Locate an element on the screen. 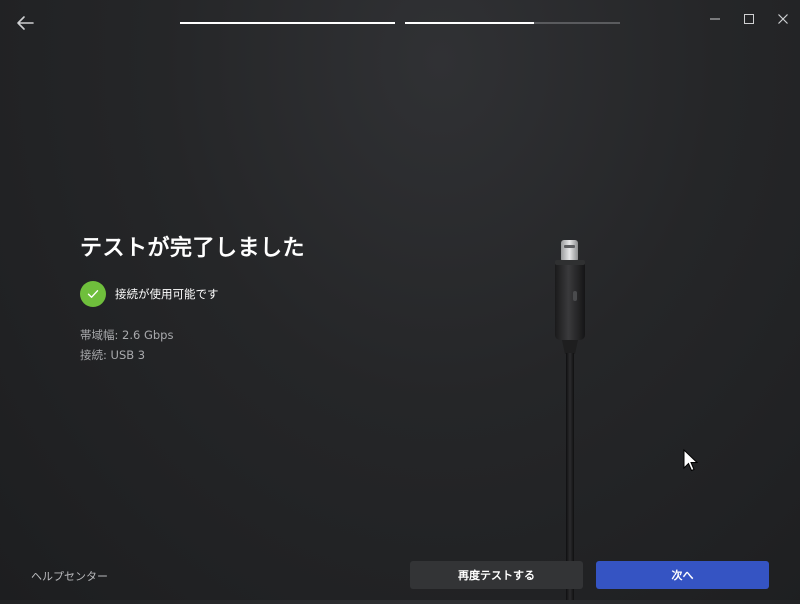 Image resolution: width=800 pixels, height=604 pixels. maximize-button is located at coordinates (749, 19).